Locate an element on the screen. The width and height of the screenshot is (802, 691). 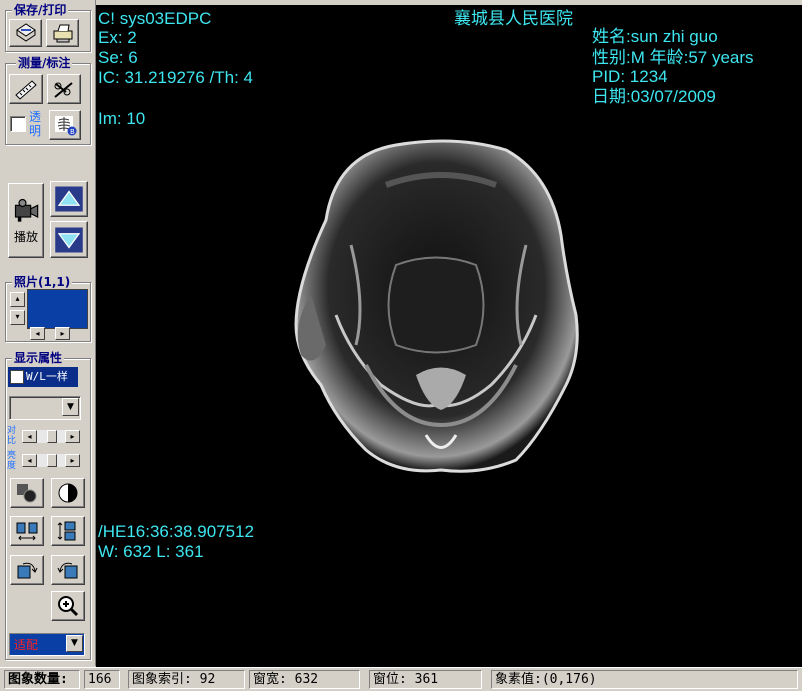
roi-button is located at coordinates (27, 493).